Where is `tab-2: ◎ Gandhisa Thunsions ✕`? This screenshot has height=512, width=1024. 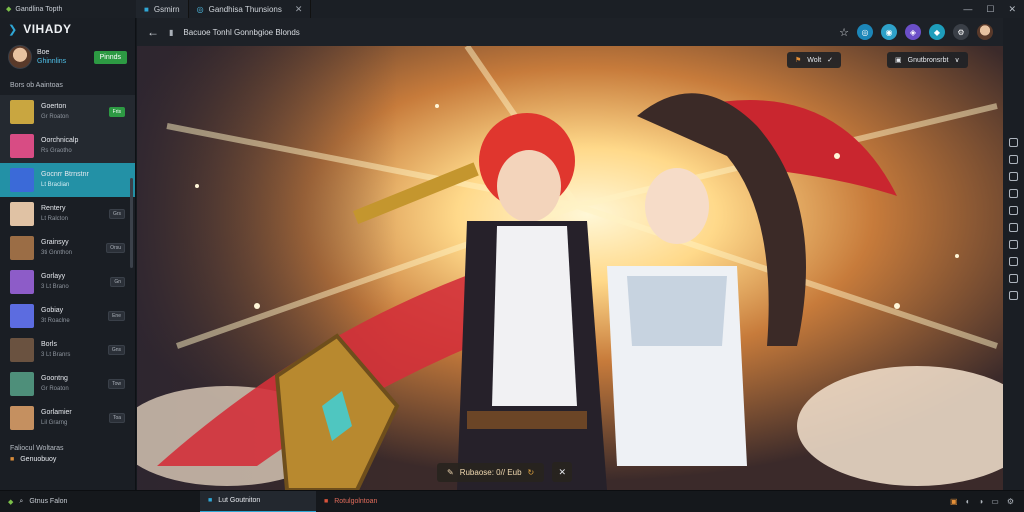
tab-2: ◎ Gandhisa Thunsions ✕ is located at coordinates (250, 9).